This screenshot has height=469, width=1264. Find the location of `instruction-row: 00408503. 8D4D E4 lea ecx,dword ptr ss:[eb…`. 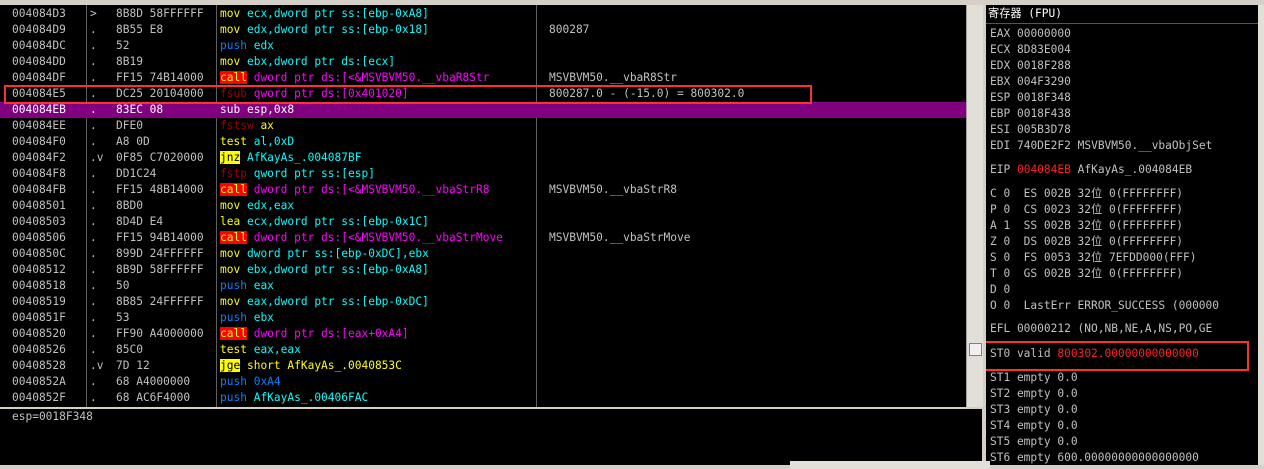

instruction-row: 00408503. 8D4D E4 lea ecx,dword ptr ss:[eb… is located at coordinates (483, 222).